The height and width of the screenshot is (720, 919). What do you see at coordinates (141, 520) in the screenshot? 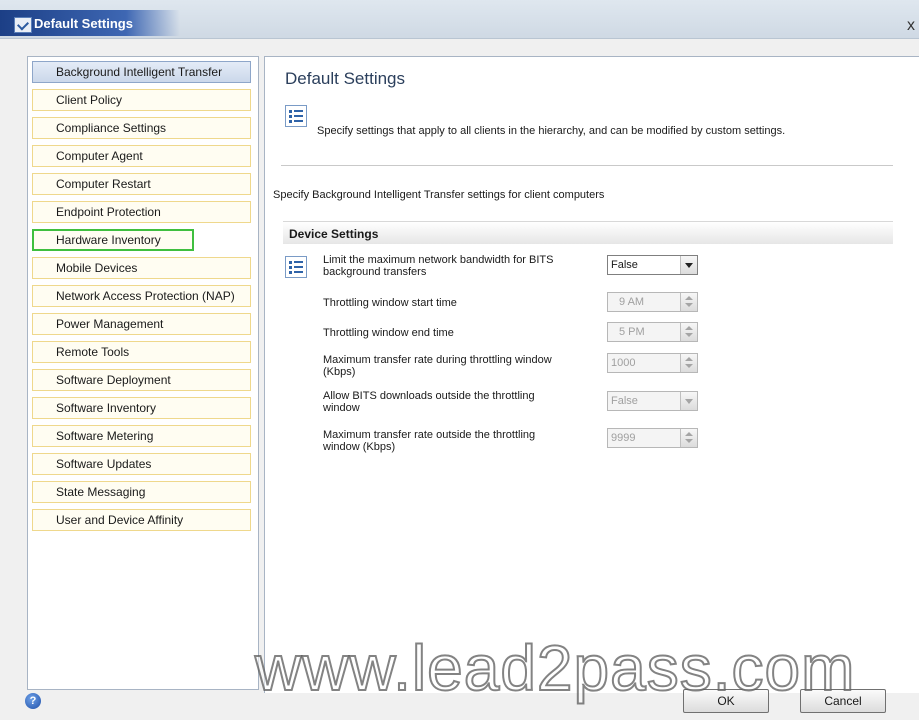
I see `nav-item-user-and-device-affinity: User and Device Affinity` at bounding box center [141, 520].